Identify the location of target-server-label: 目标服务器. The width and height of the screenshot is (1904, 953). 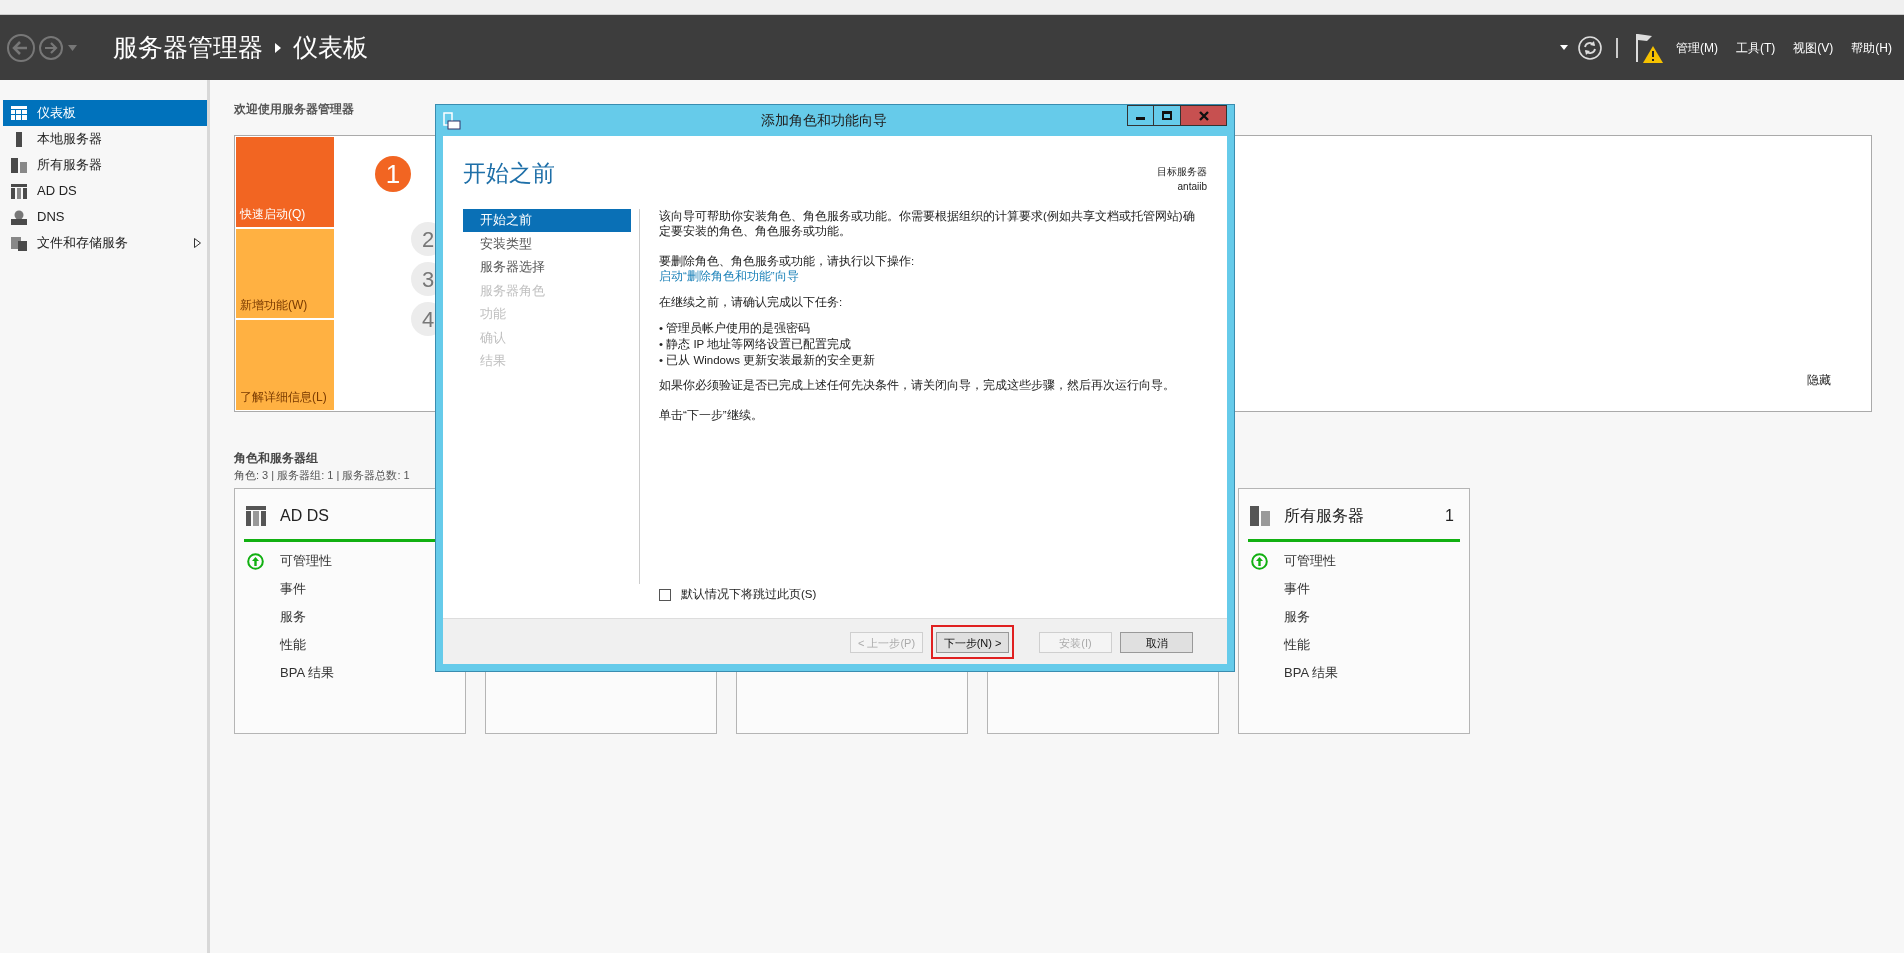
(1182, 172).